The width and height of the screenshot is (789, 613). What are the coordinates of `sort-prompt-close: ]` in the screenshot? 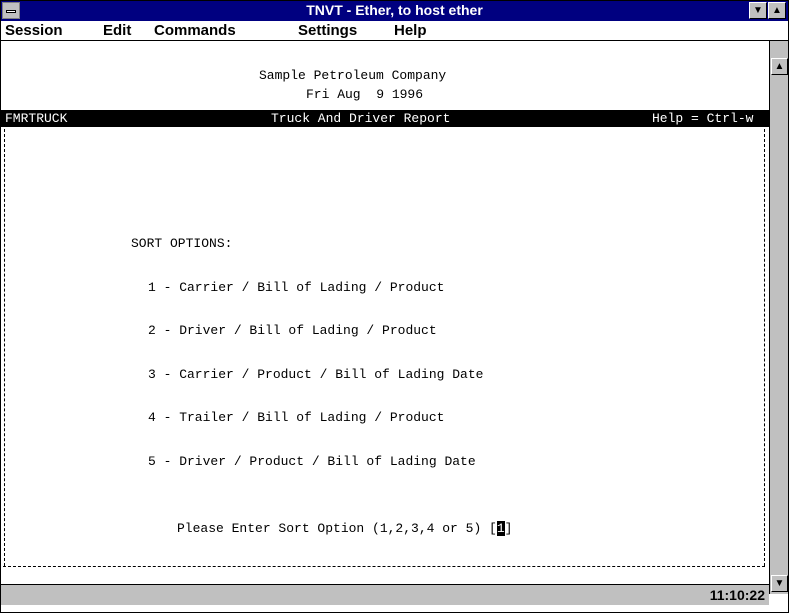 It's located at (508, 528).